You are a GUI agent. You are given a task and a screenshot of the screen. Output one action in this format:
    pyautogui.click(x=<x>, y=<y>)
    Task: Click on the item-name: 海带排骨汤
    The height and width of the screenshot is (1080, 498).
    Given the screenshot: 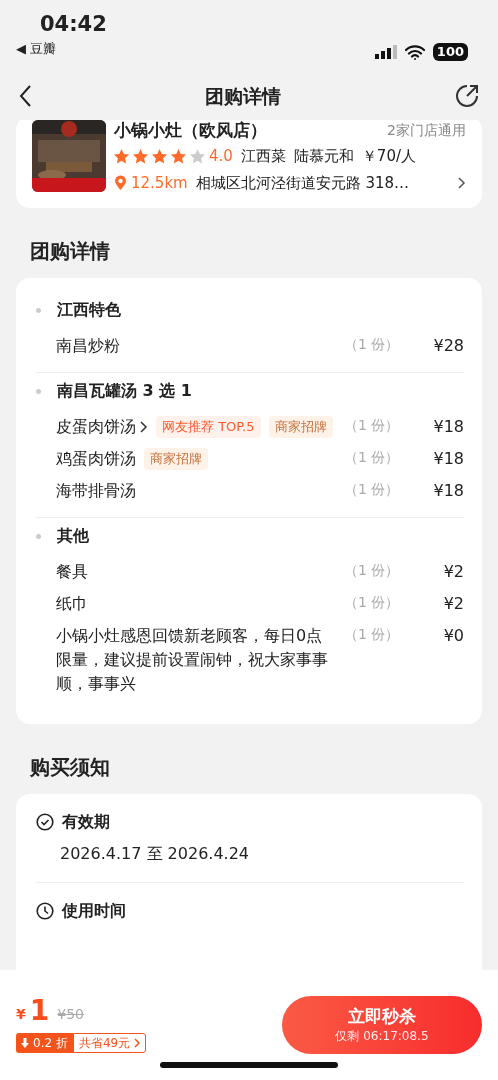 What is the action you would take?
    pyautogui.click(x=96, y=491)
    